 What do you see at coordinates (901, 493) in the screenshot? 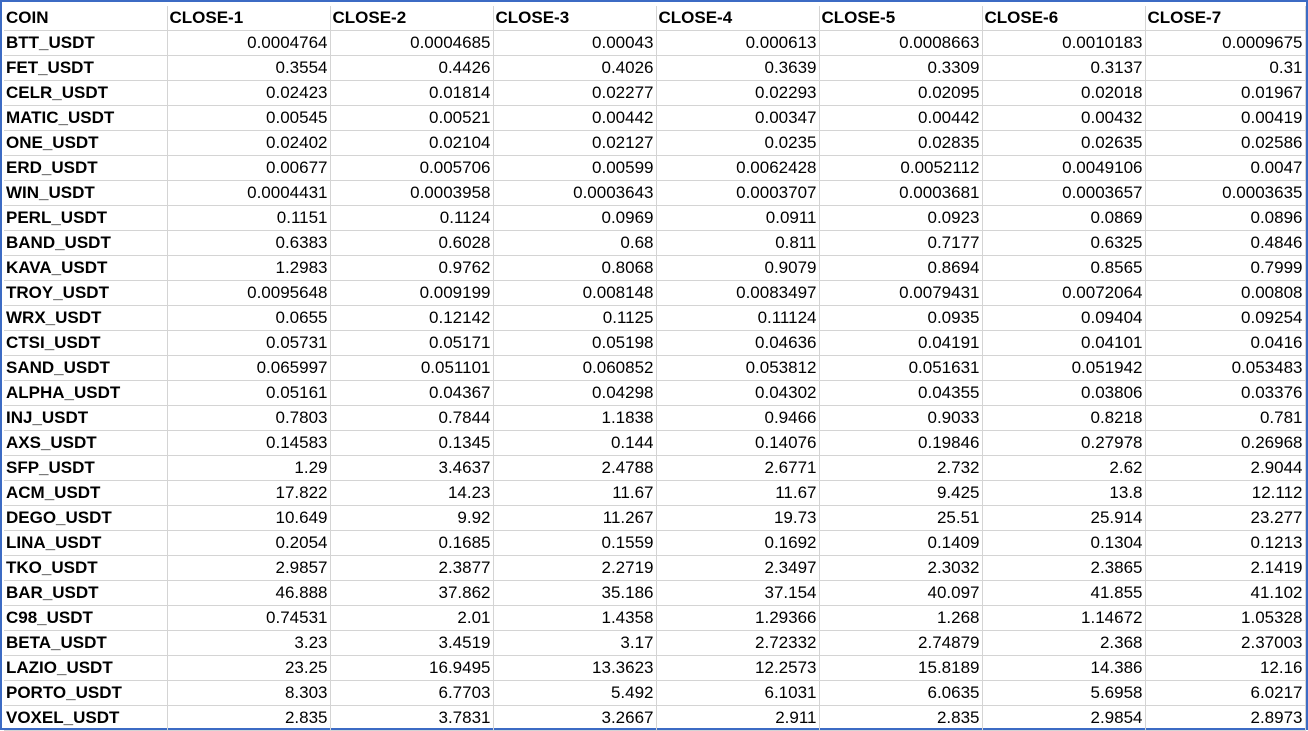
I see `close-value-cell: 9.425` at bounding box center [901, 493].